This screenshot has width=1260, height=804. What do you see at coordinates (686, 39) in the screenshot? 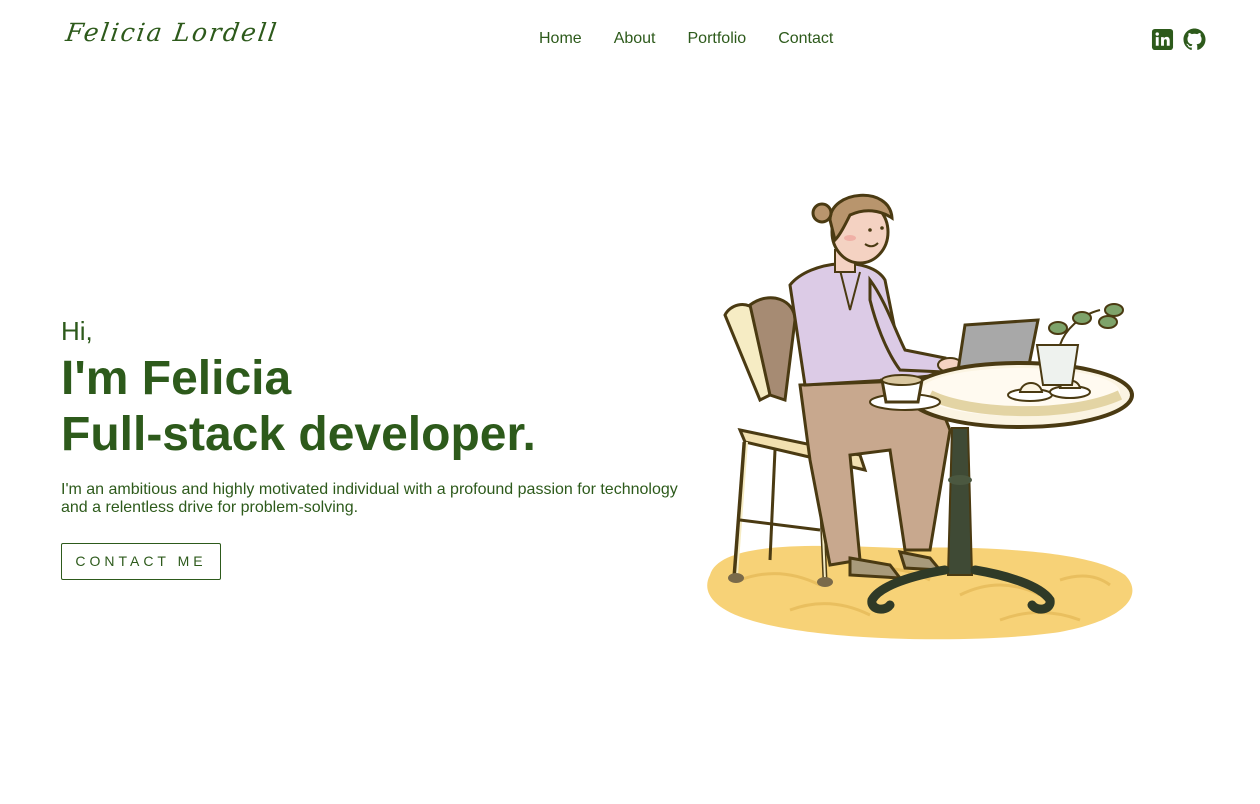
I see `main-nav: Home About Portfolio Contact` at bounding box center [686, 39].